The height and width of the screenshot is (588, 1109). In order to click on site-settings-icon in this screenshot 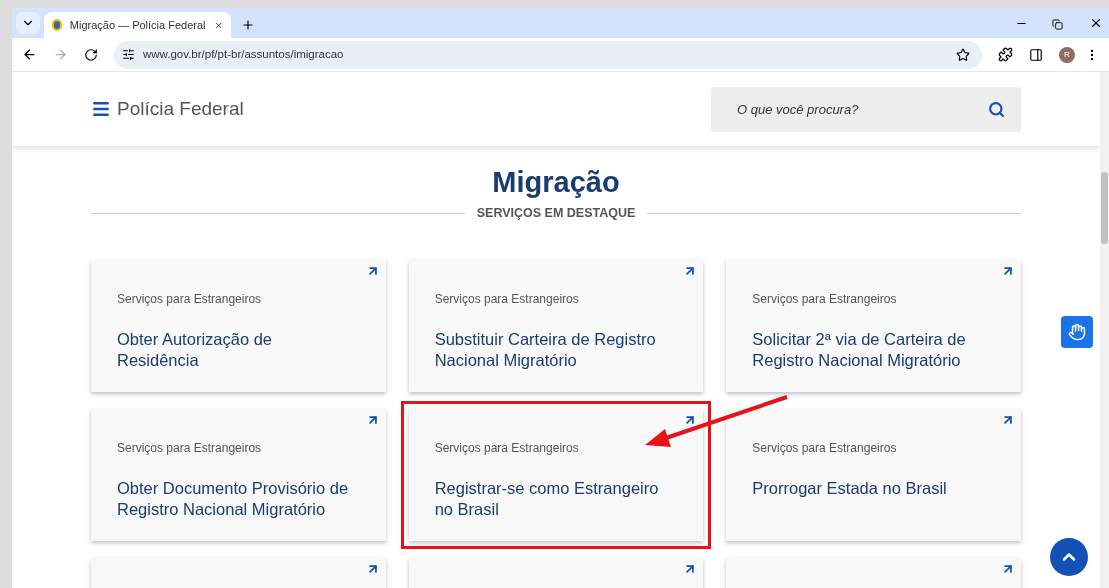, I will do `click(128, 54)`.